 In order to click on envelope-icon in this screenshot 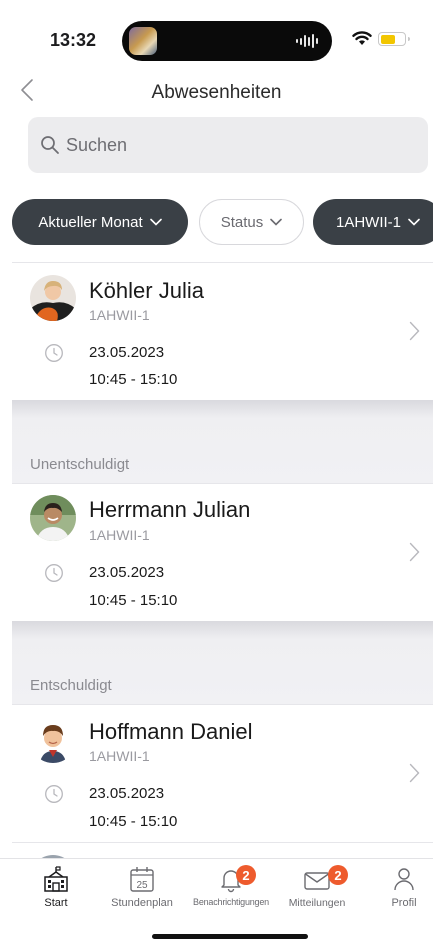, I will do `click(317, 881)`.